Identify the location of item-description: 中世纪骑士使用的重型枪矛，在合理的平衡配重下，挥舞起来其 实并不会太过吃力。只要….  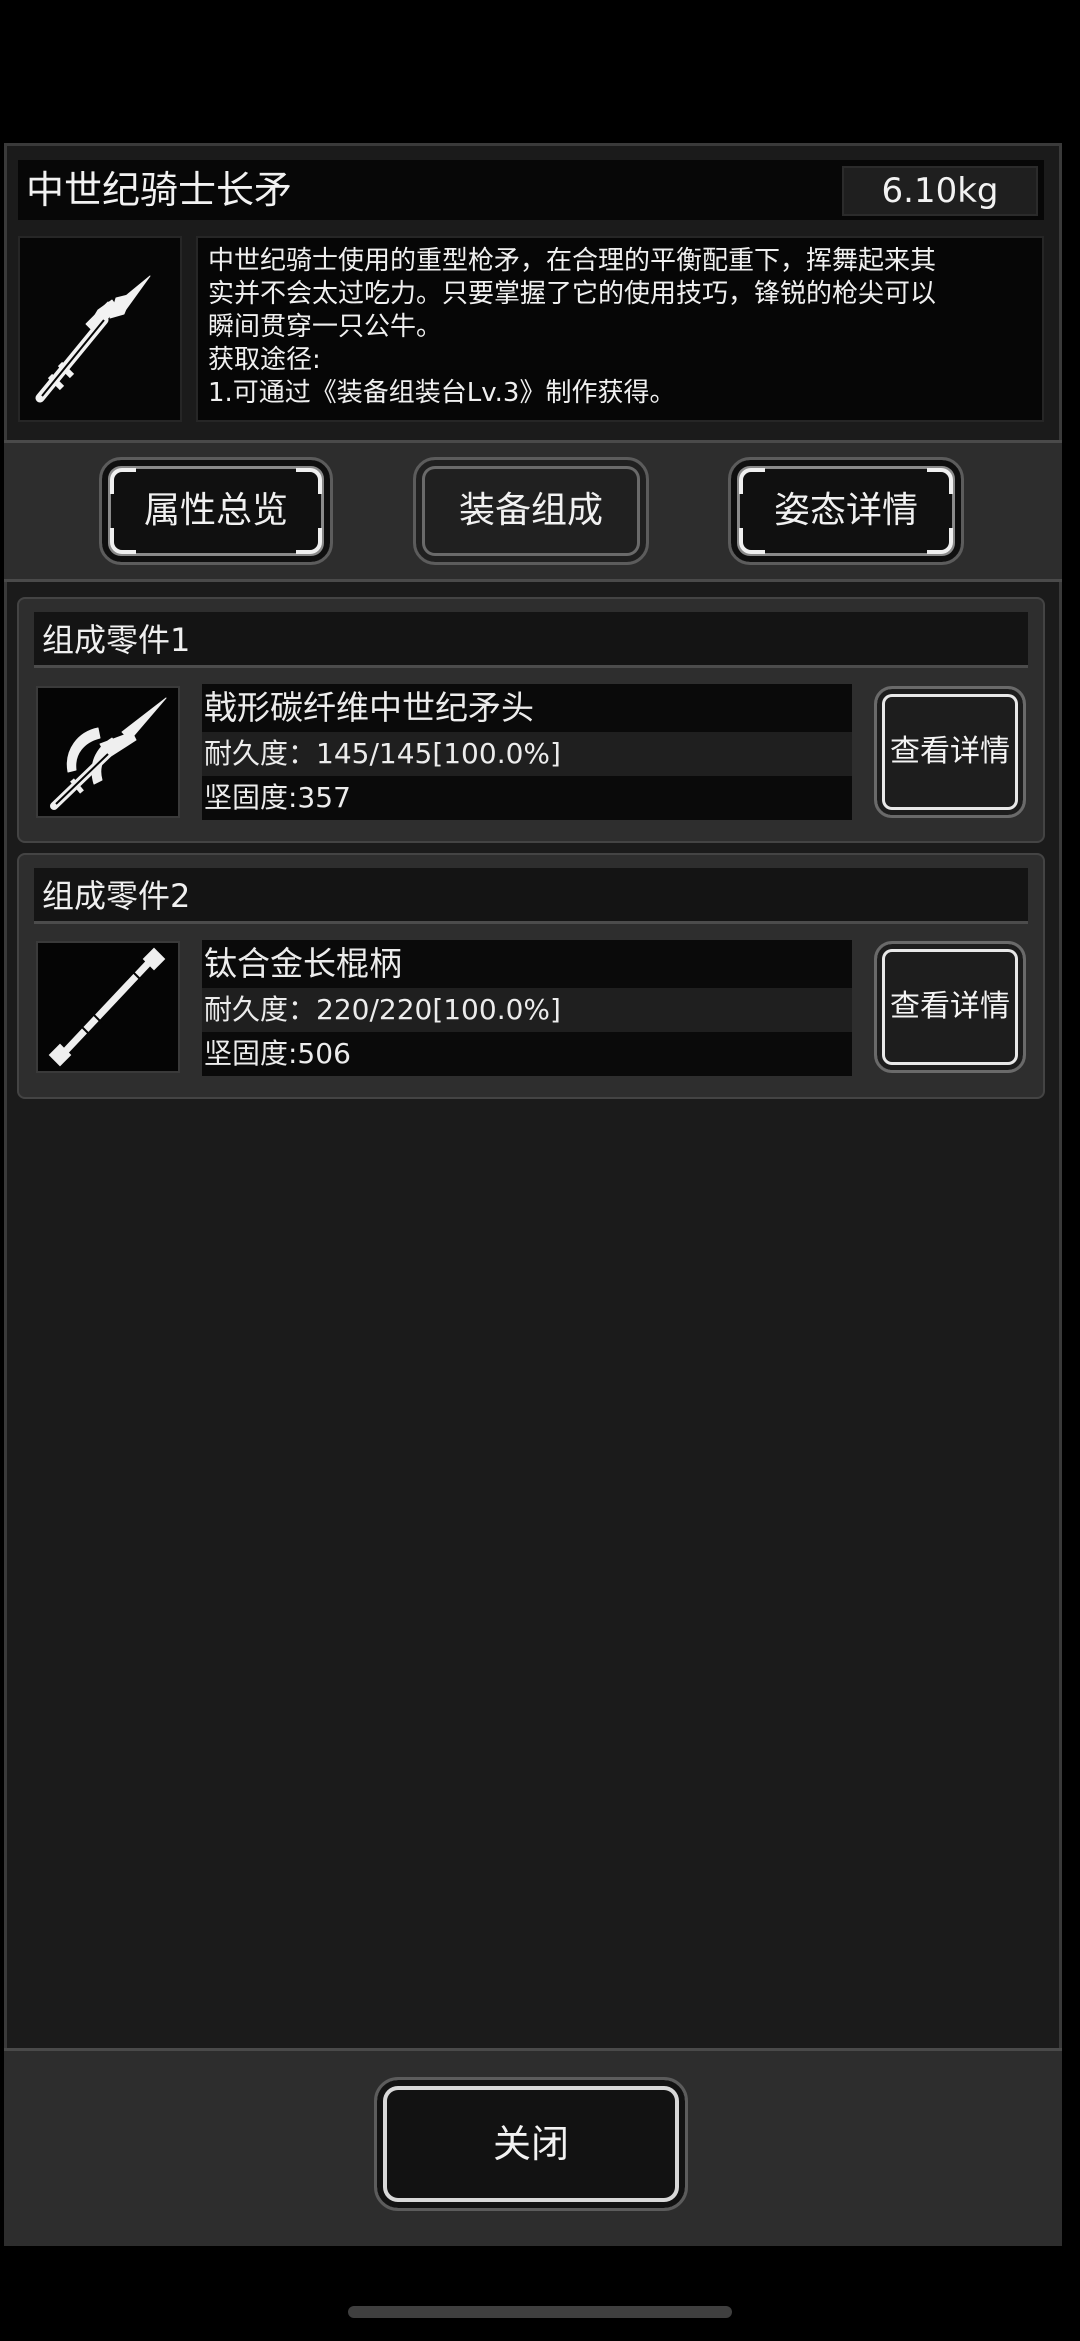
(620, 329).